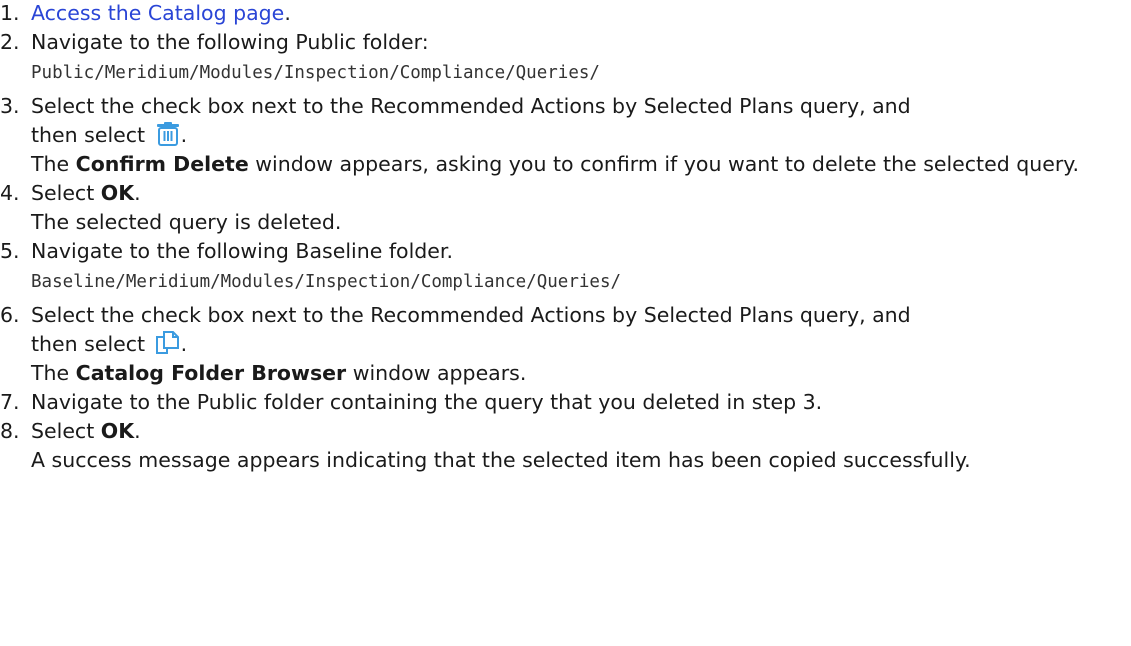 The image size is (1131, 646). Describe the element at coordinates (168, 343) in the screenshot. I see `copy-icon` at that location.